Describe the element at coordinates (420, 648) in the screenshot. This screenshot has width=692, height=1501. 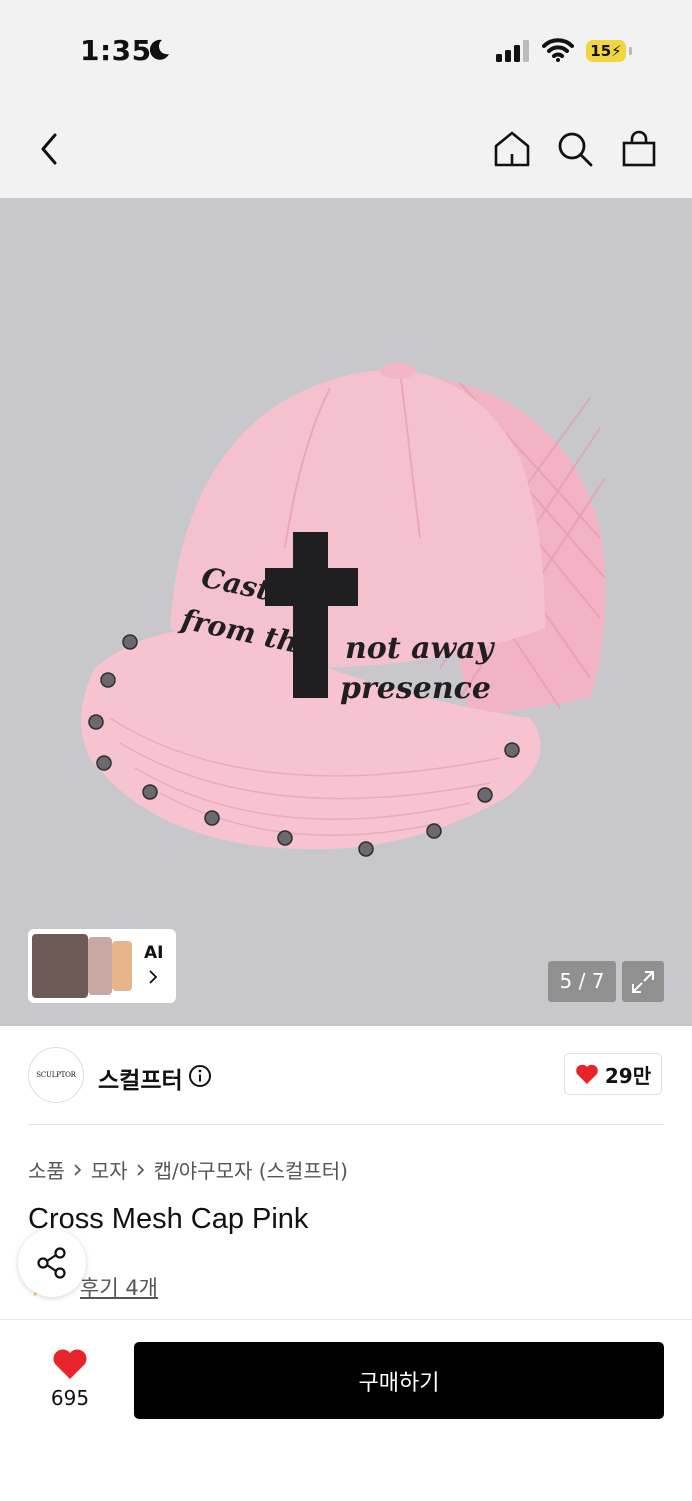
I see `embroidery-text-3: not away` at that location.